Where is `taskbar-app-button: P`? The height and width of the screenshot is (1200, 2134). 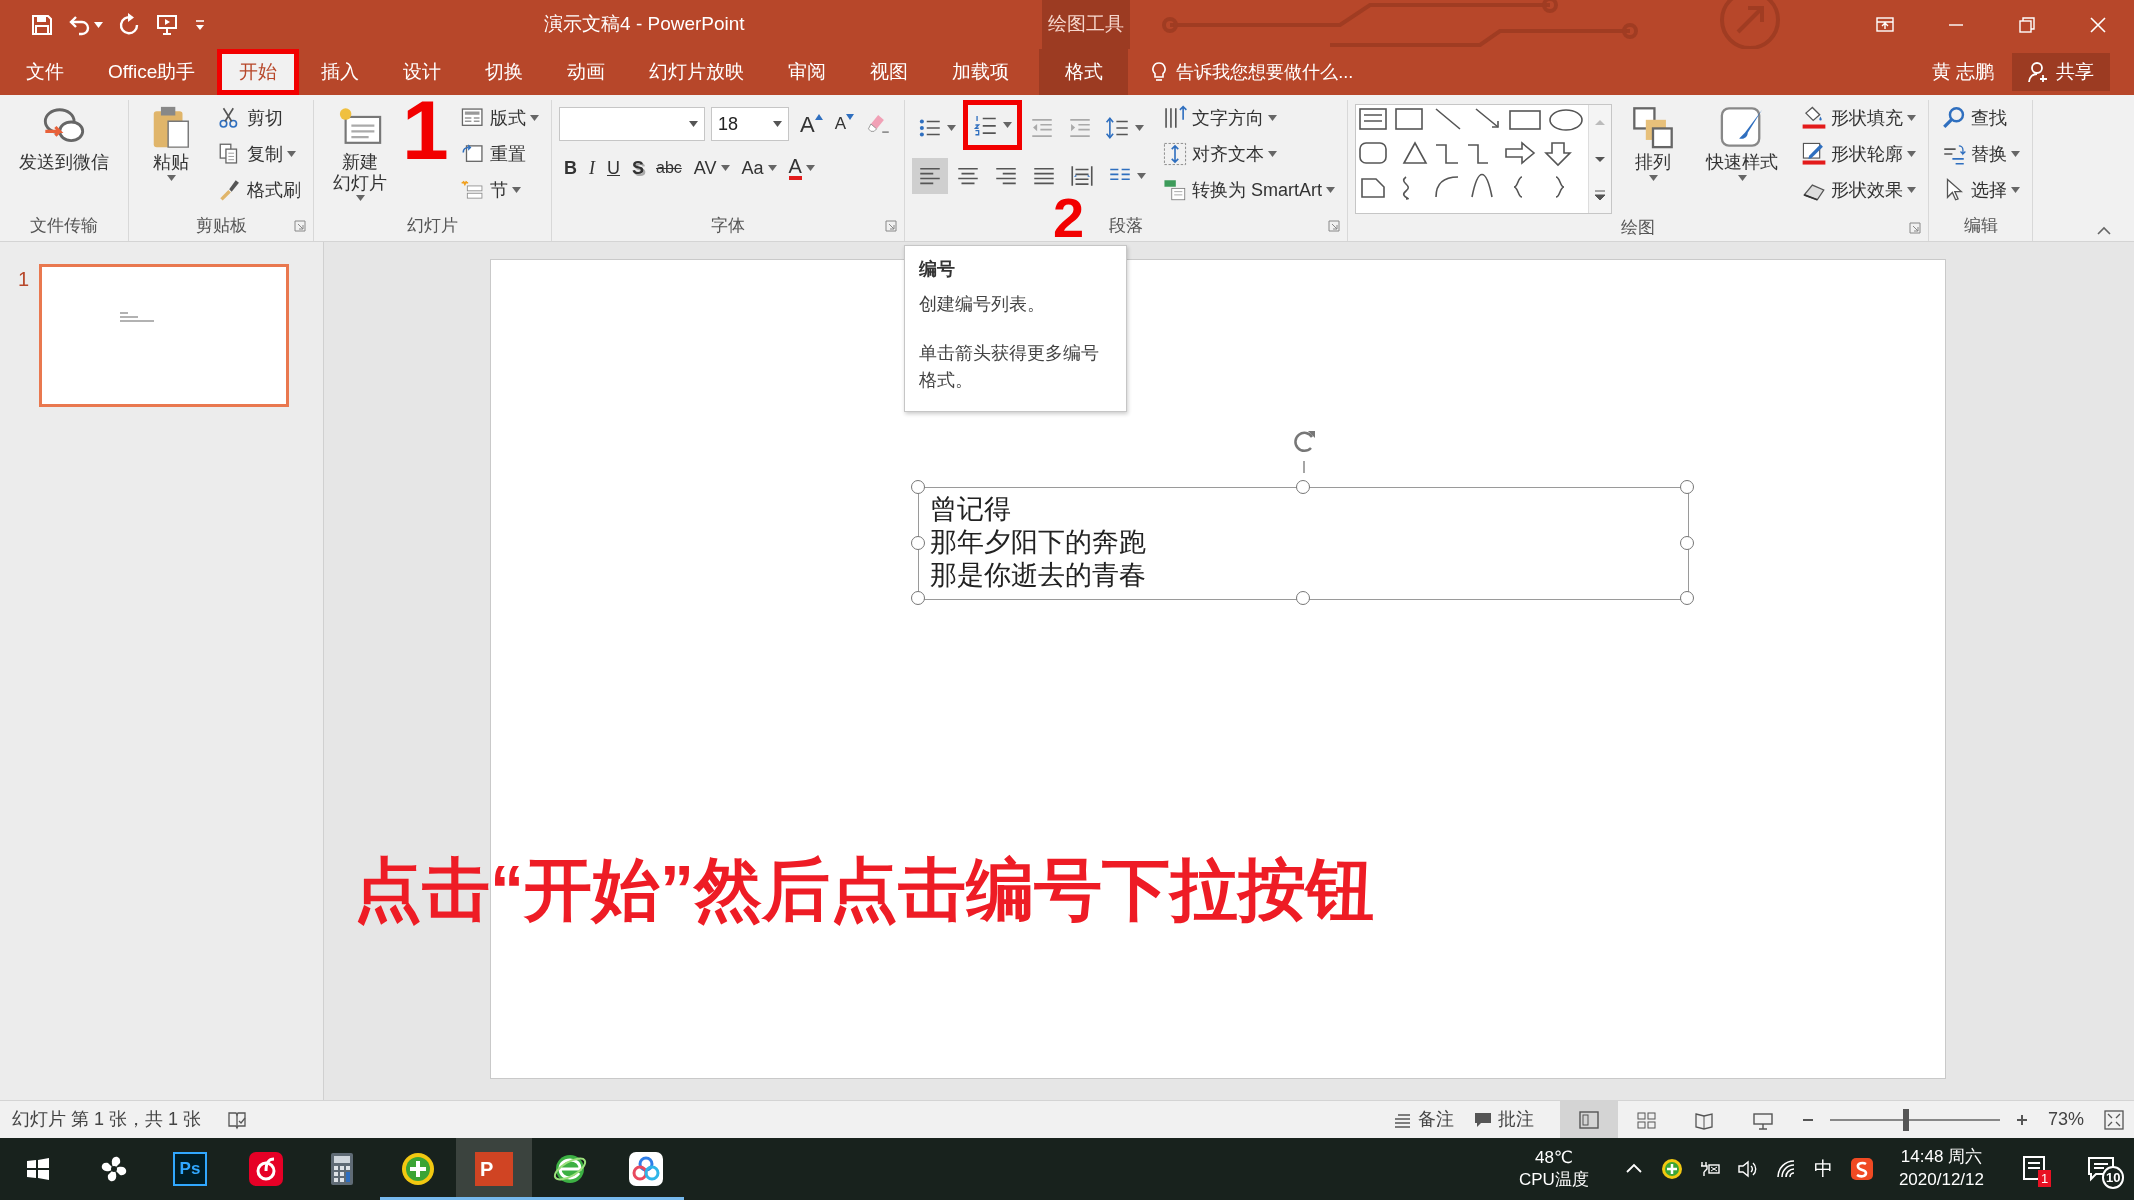
taskbar-app-button: P is located at coordinates (494, 1169).